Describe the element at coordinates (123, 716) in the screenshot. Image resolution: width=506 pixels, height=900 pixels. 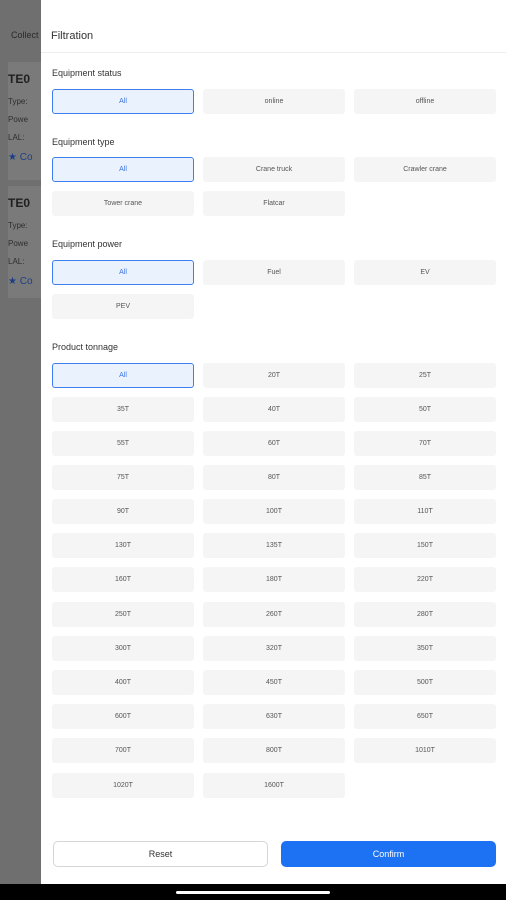
I see `chip-tonnage: 600T` at that location.